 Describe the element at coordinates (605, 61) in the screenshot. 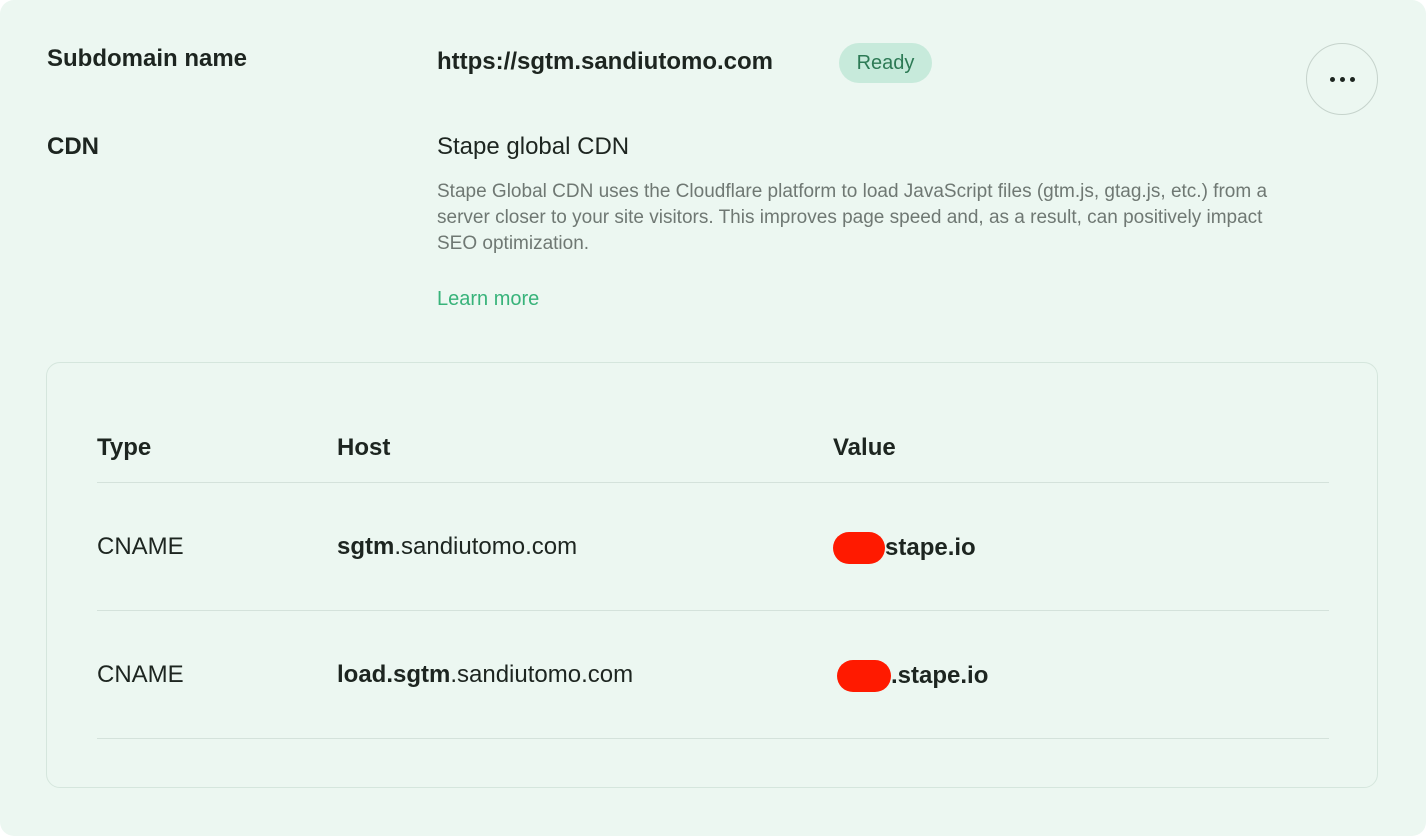

I see `subdomain-url: https://sgtm.sandiutomo.com` at that location.